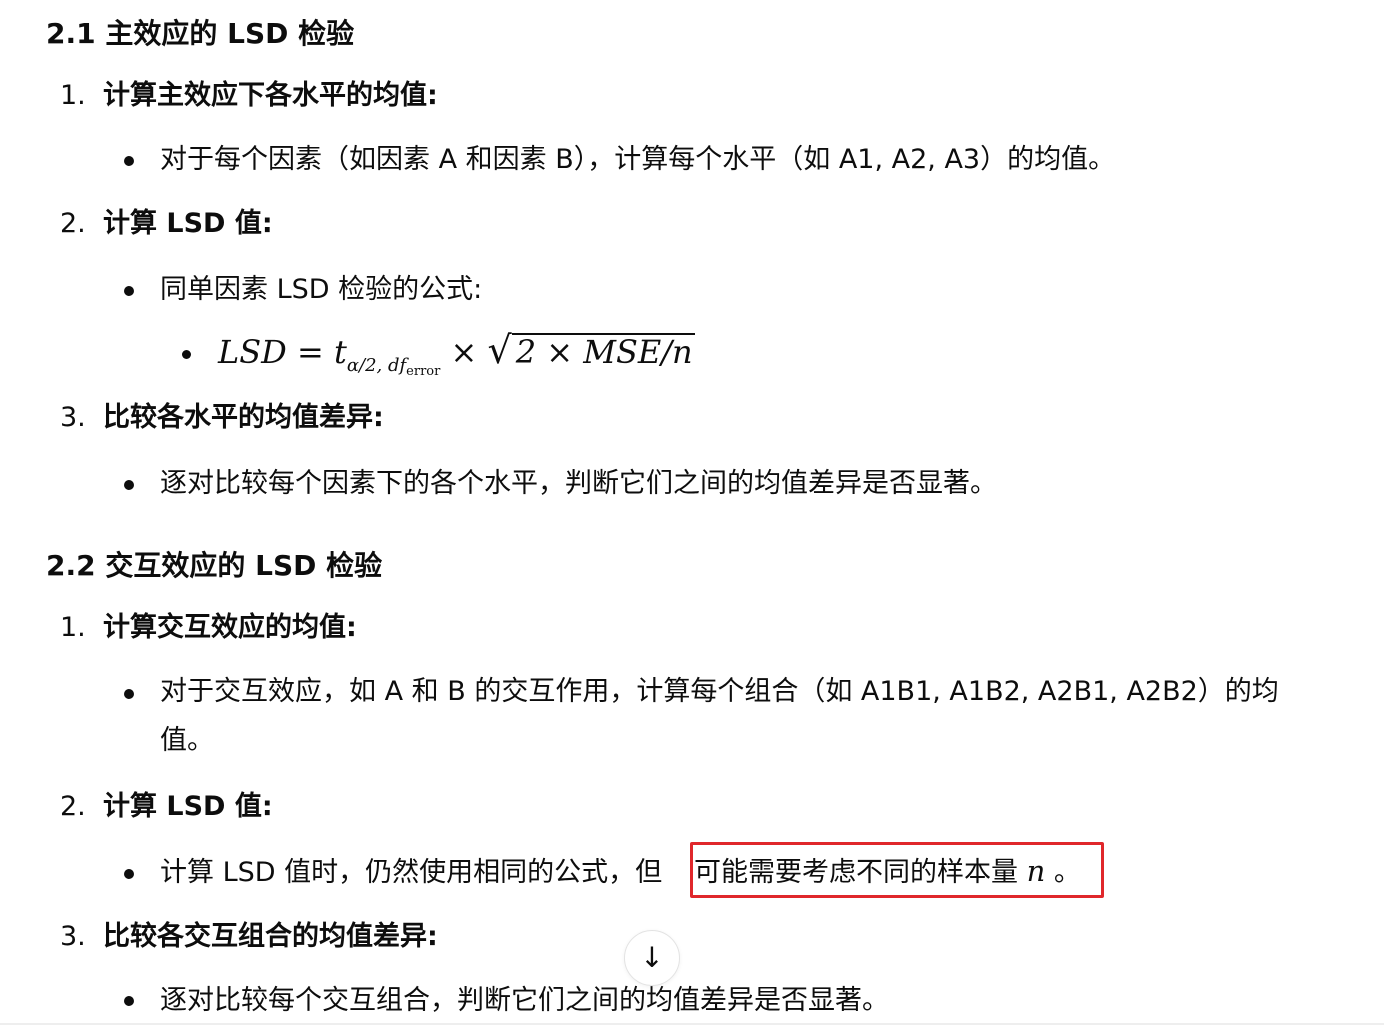 The image size is (1384, 1025). Describe the element at coordinates (1036, 871) in the screenshot. I see `variable-n: n` at that location.